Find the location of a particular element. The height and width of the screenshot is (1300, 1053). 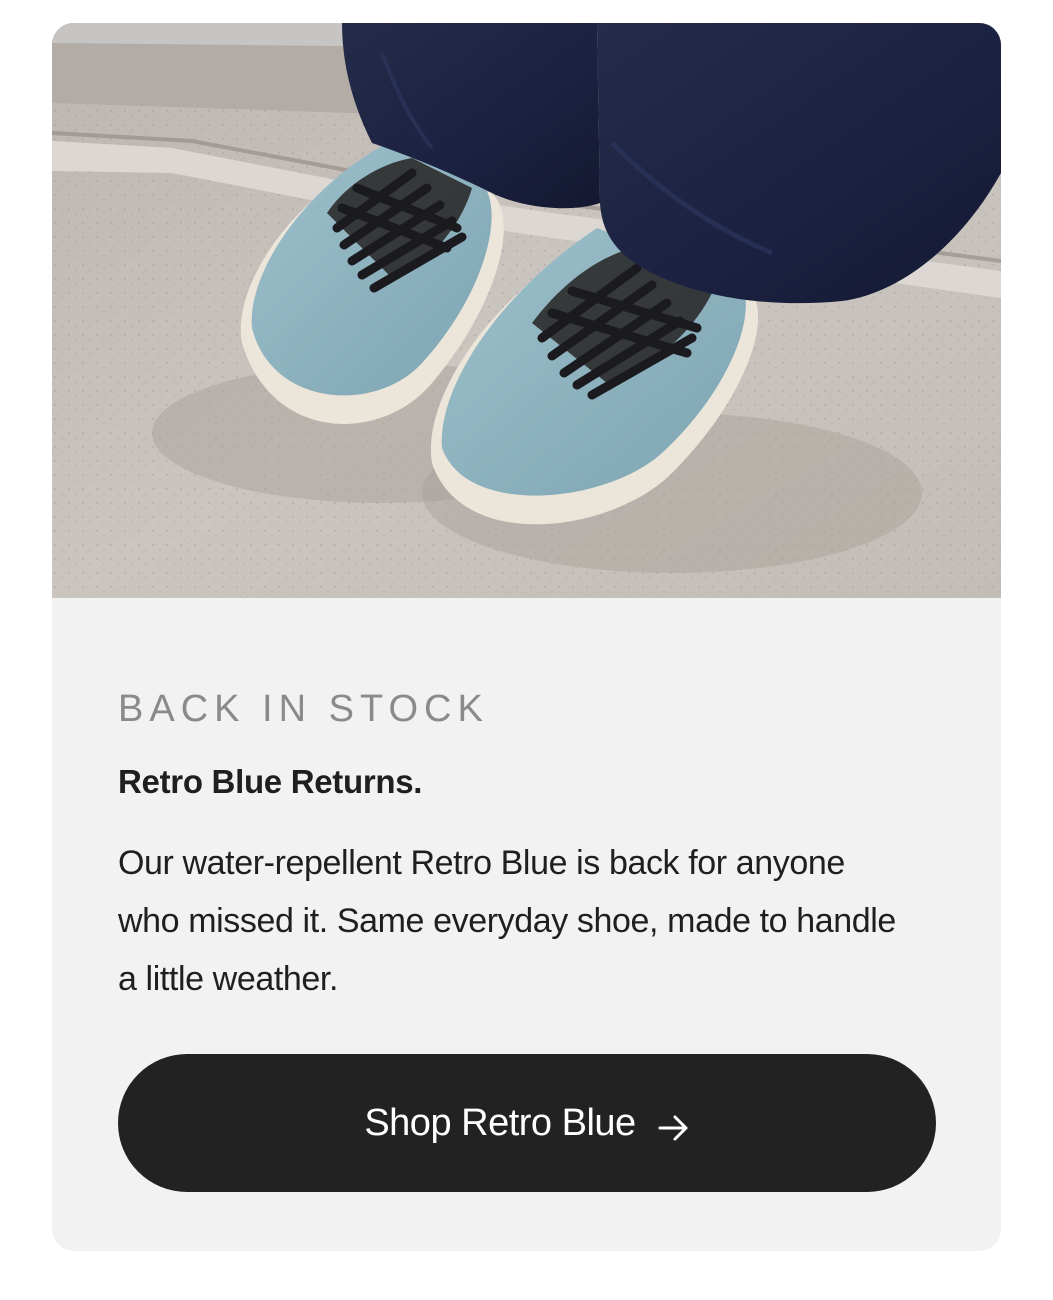

shop-retro-blue-button: Shop Retro Blue is located at coordinates (527, 1123).